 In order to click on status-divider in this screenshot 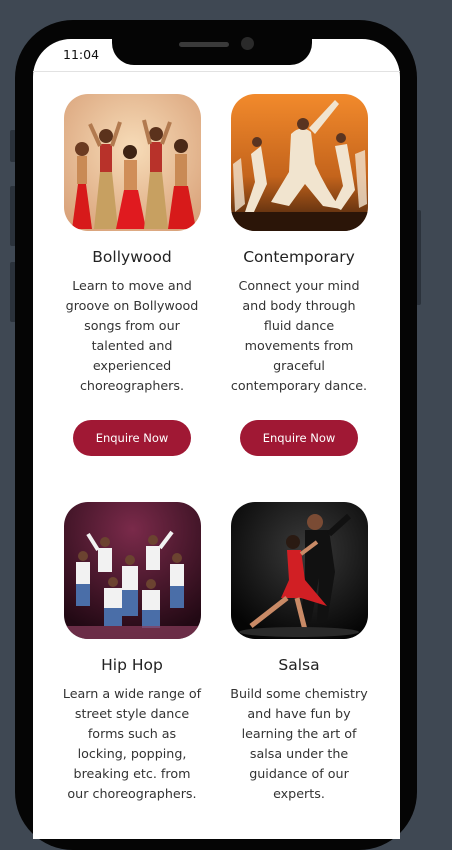, I will do `click(216, 71)`.